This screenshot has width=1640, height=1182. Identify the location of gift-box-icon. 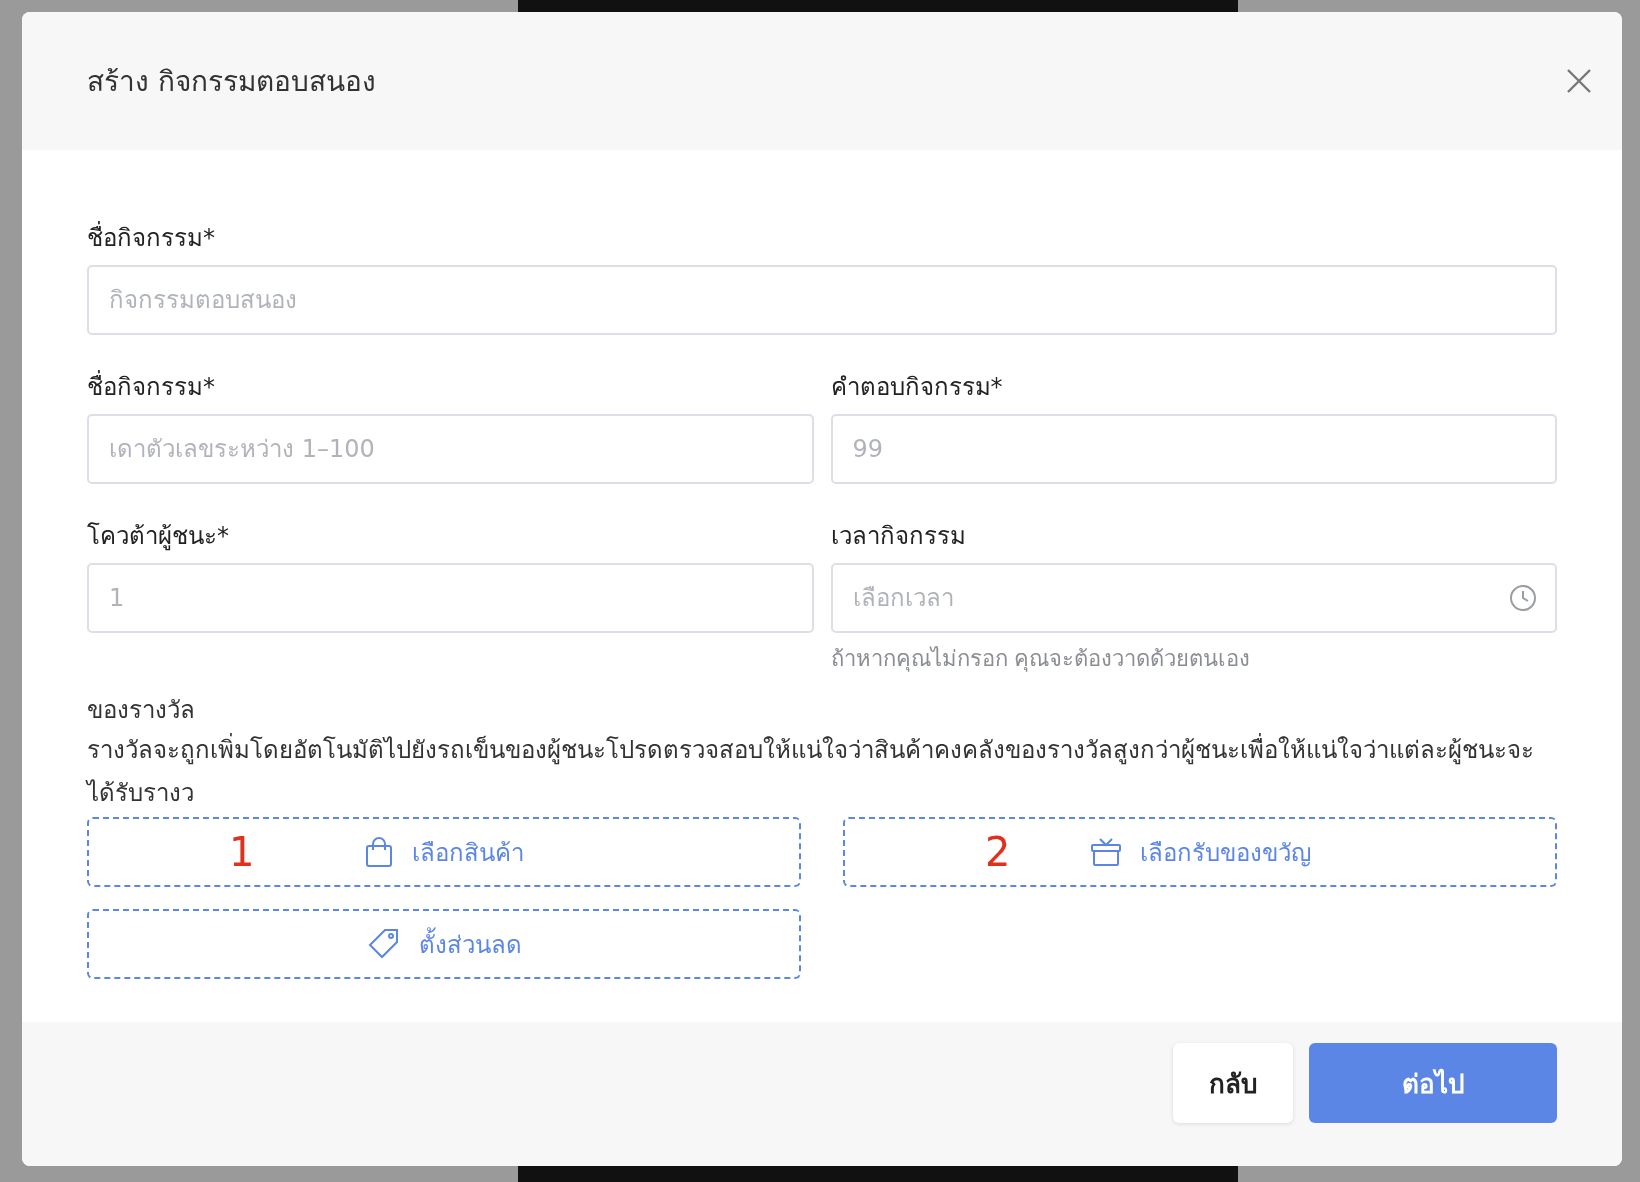
(1105, 852).